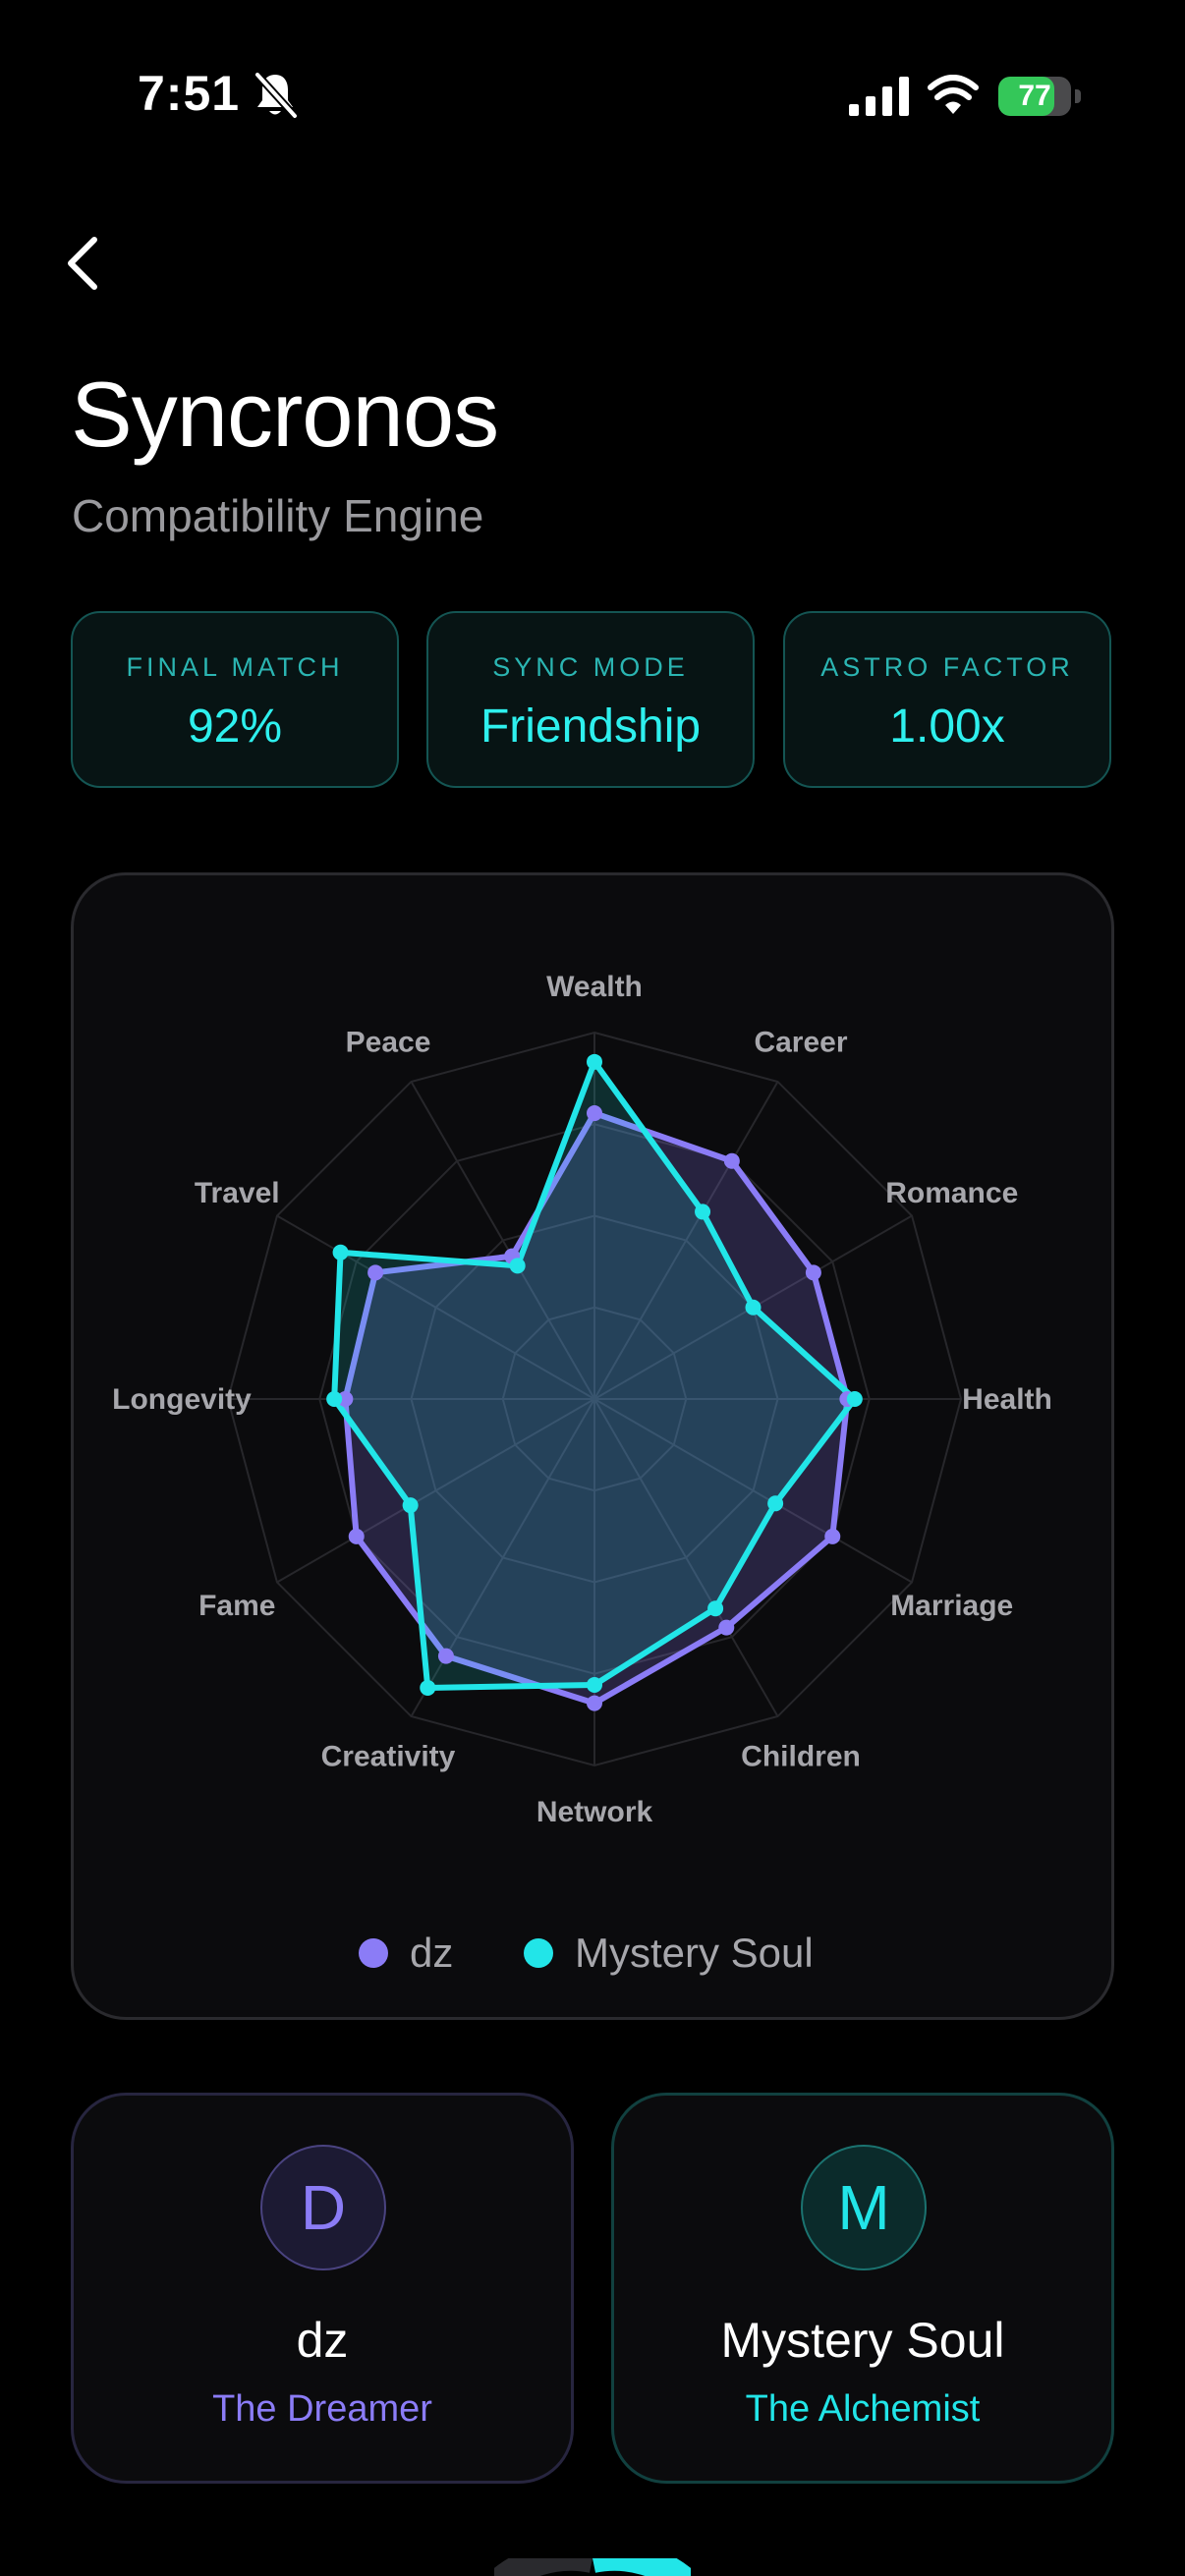 This screenshot has width=1185, height=2576. What do you see at coordinates (947, 667) in the screenshot?
I see `astro-factor-label: ASTRO FACTOR` at bounding box center [947, 667].